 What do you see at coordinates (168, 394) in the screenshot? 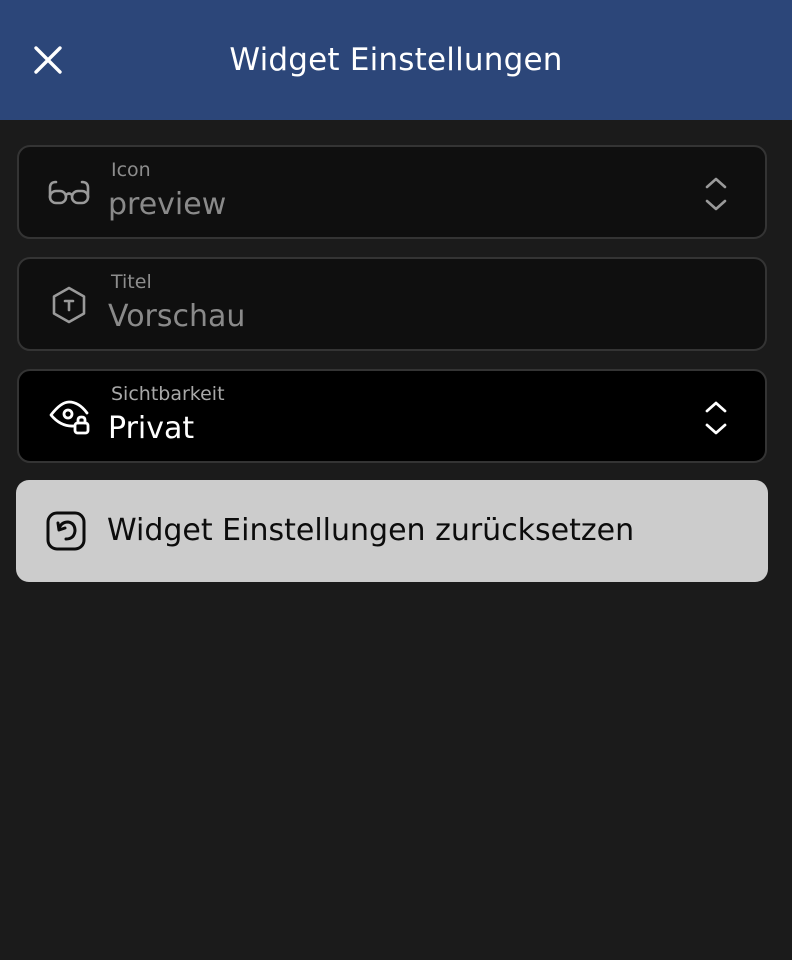
I see `visibility-field-label: Sichtbarkeit` at bounding box center [168, 394].